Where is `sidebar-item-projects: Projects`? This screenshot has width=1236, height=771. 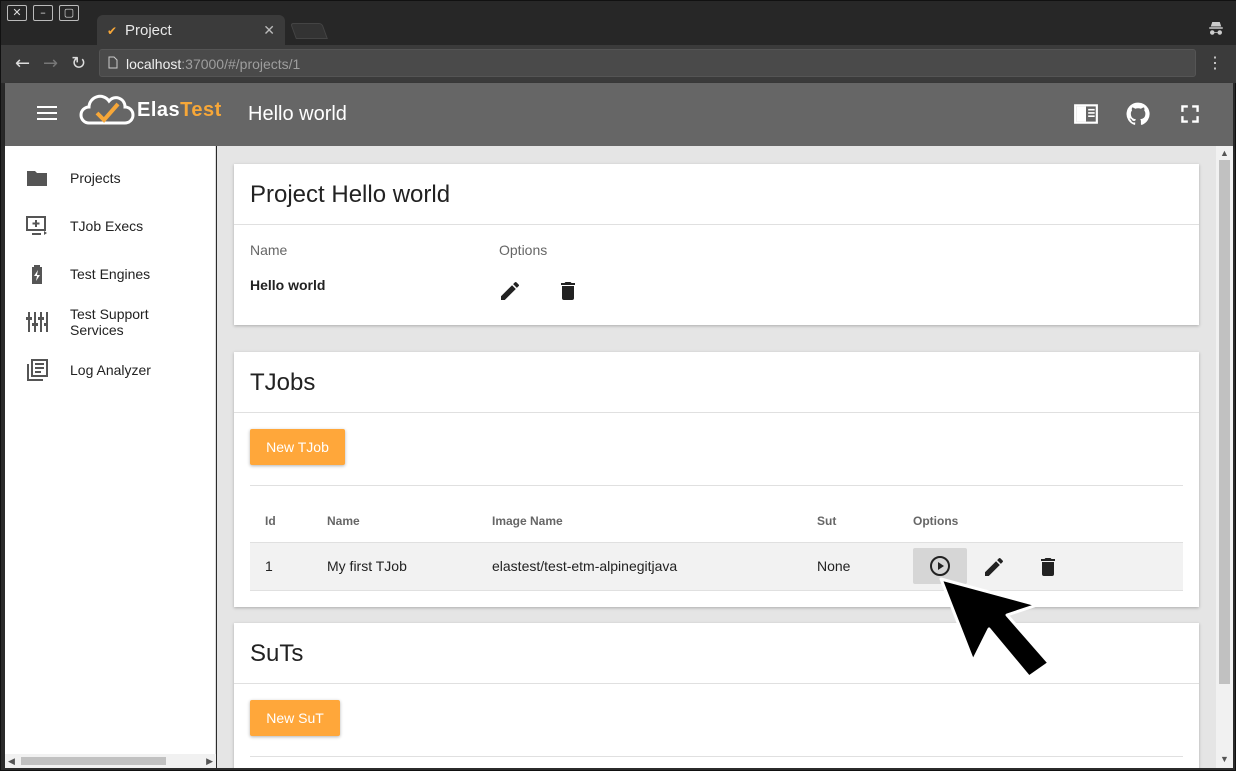 sidebar-item-projects: Projects is located at coordinates (110, 178).